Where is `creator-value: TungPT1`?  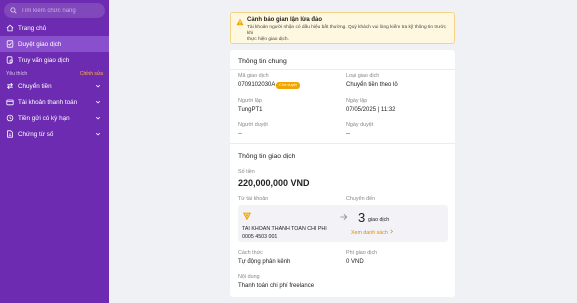
creator-value: TungPT1 is located at coordinates (250, 110).